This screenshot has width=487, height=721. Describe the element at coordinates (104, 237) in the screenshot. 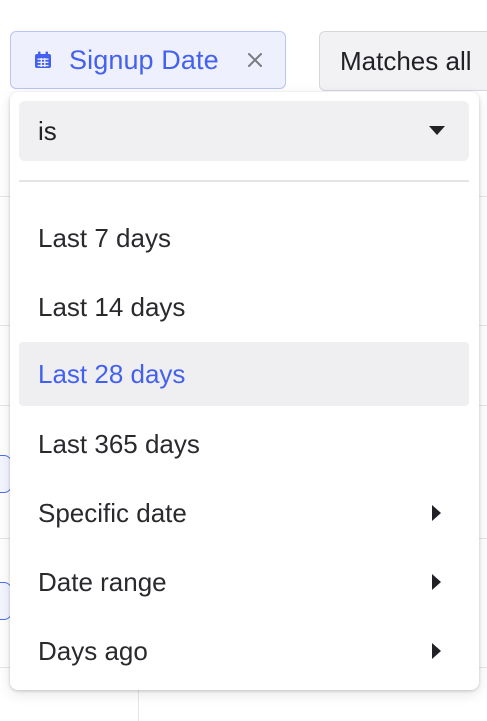

I see `option-label: Last 7 days` at that location.